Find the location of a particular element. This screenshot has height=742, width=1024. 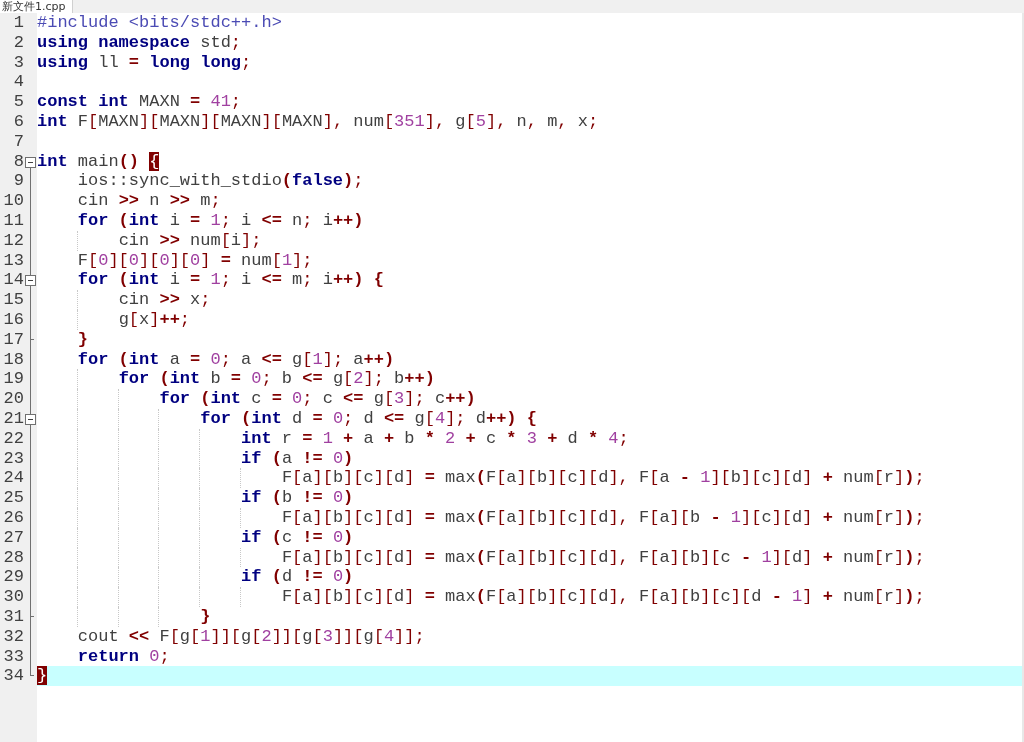

code-line: F[a][b][c][d] = max(F[a][b][c][d], F[a - 1][b][c][d] + num[r]); is located at coordinates (481, 478).